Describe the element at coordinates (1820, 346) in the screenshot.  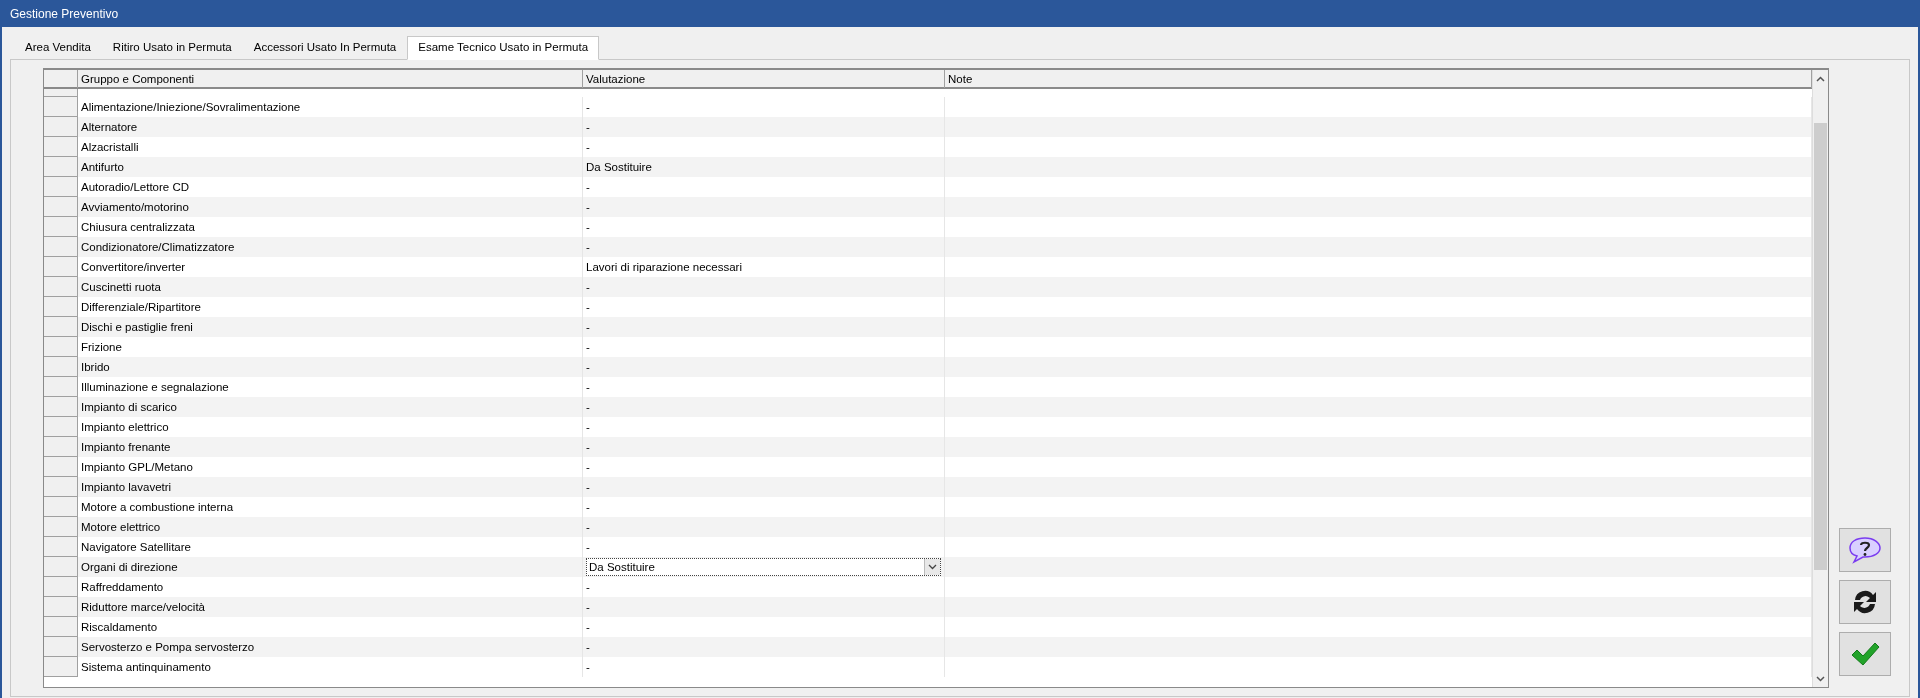
I see `scrollbar-thumb` at that location.